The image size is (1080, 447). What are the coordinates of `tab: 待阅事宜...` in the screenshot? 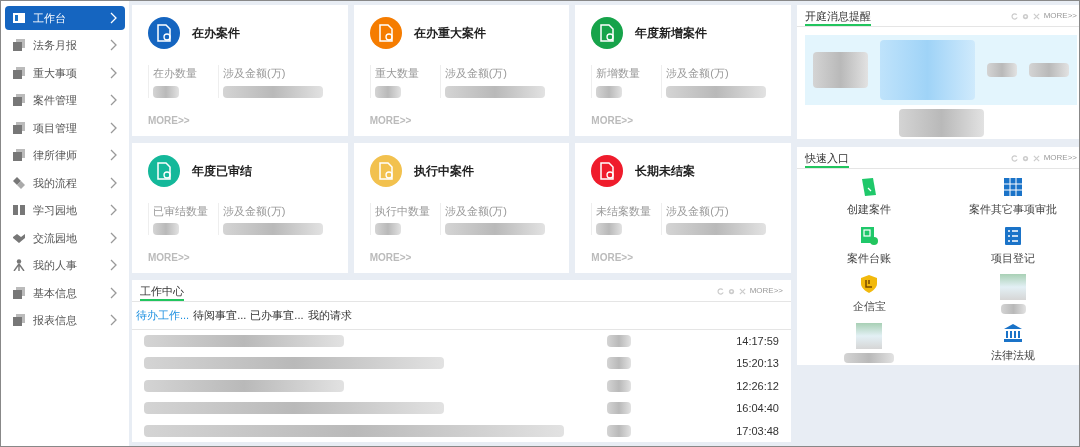 It's located at (220, 315).